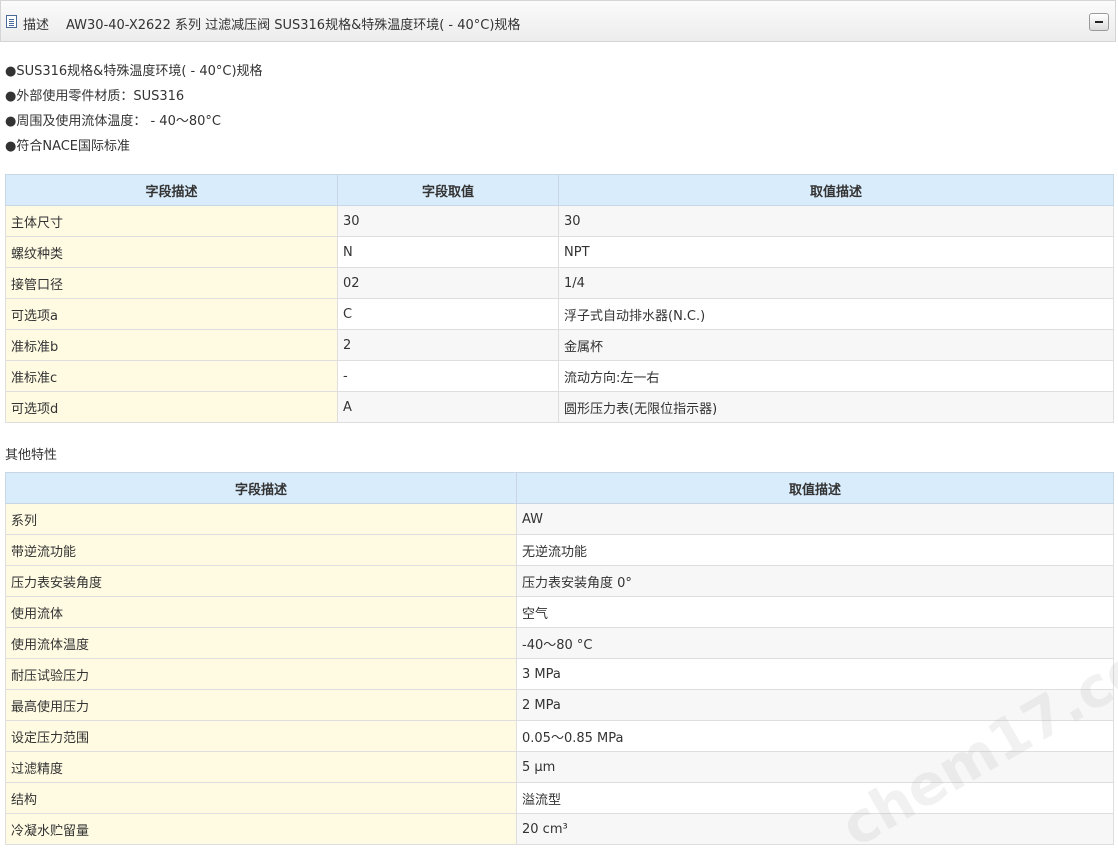  I want to click on value-description: NPT, so click(836, 252).